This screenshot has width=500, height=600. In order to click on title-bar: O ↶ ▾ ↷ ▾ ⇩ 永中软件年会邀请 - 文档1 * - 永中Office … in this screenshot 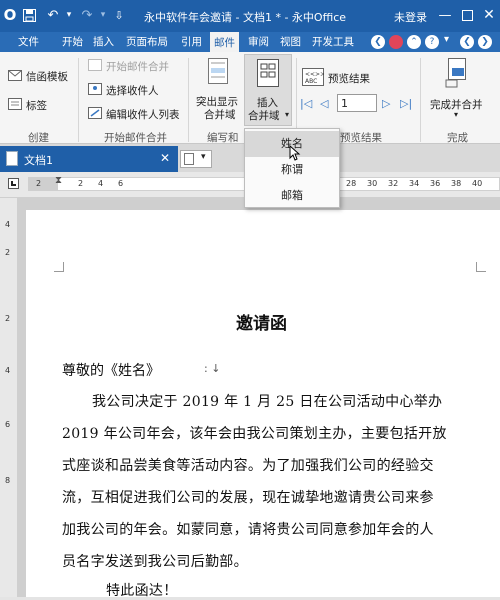, I will do `click(250, 16)`.